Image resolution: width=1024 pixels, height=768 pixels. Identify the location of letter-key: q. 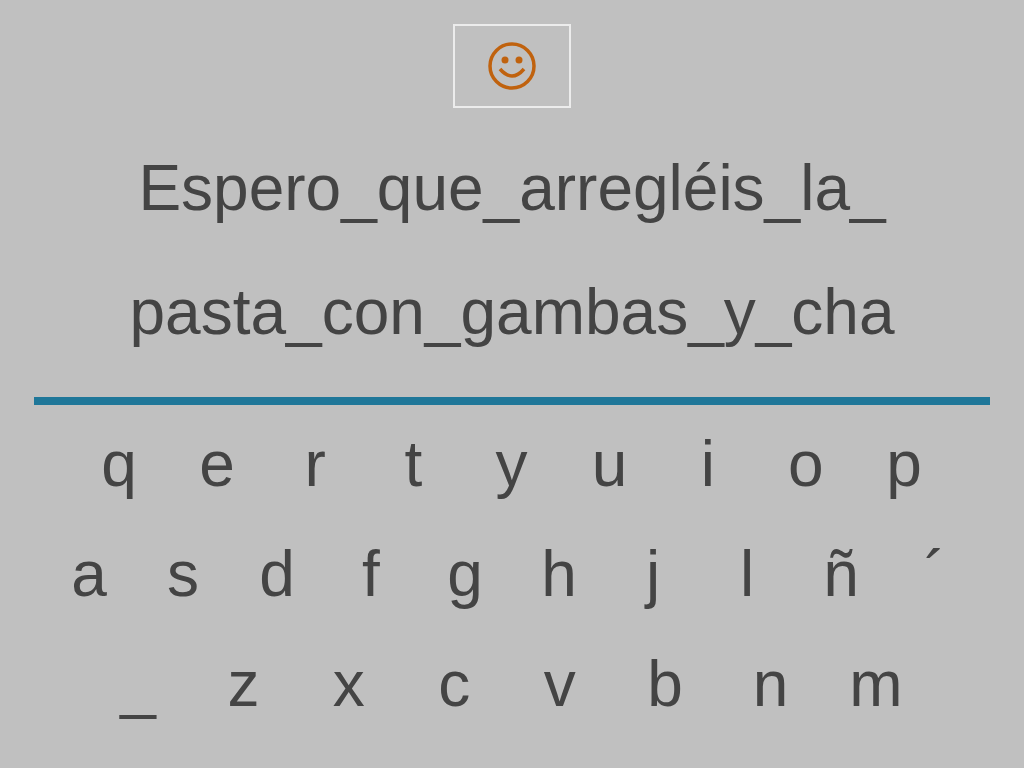
(119, 464).